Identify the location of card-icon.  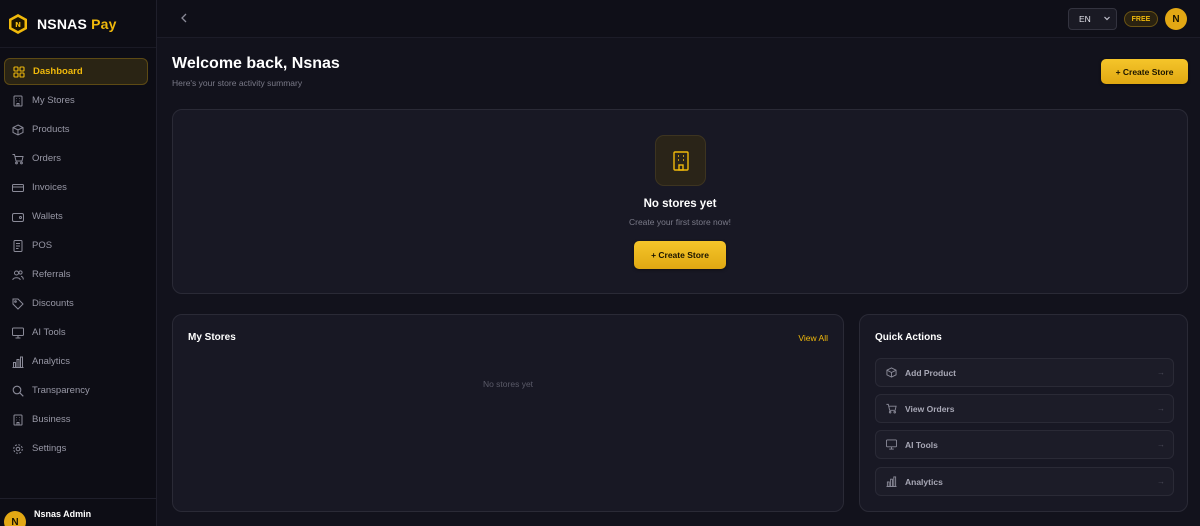
(18, 188).